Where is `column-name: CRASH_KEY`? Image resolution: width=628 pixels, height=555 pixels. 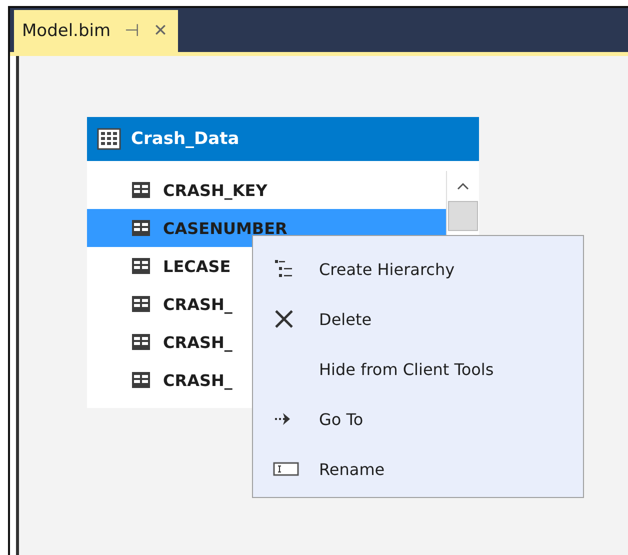 column-name: CRASH_KEY is located at coordinates (215, 190).